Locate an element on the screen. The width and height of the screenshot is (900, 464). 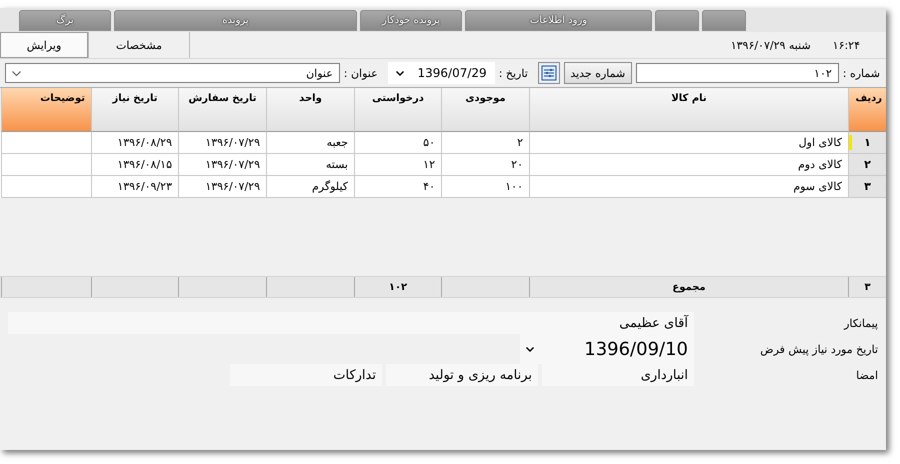
field-label: شماره : is located at coordinates (861, 73).